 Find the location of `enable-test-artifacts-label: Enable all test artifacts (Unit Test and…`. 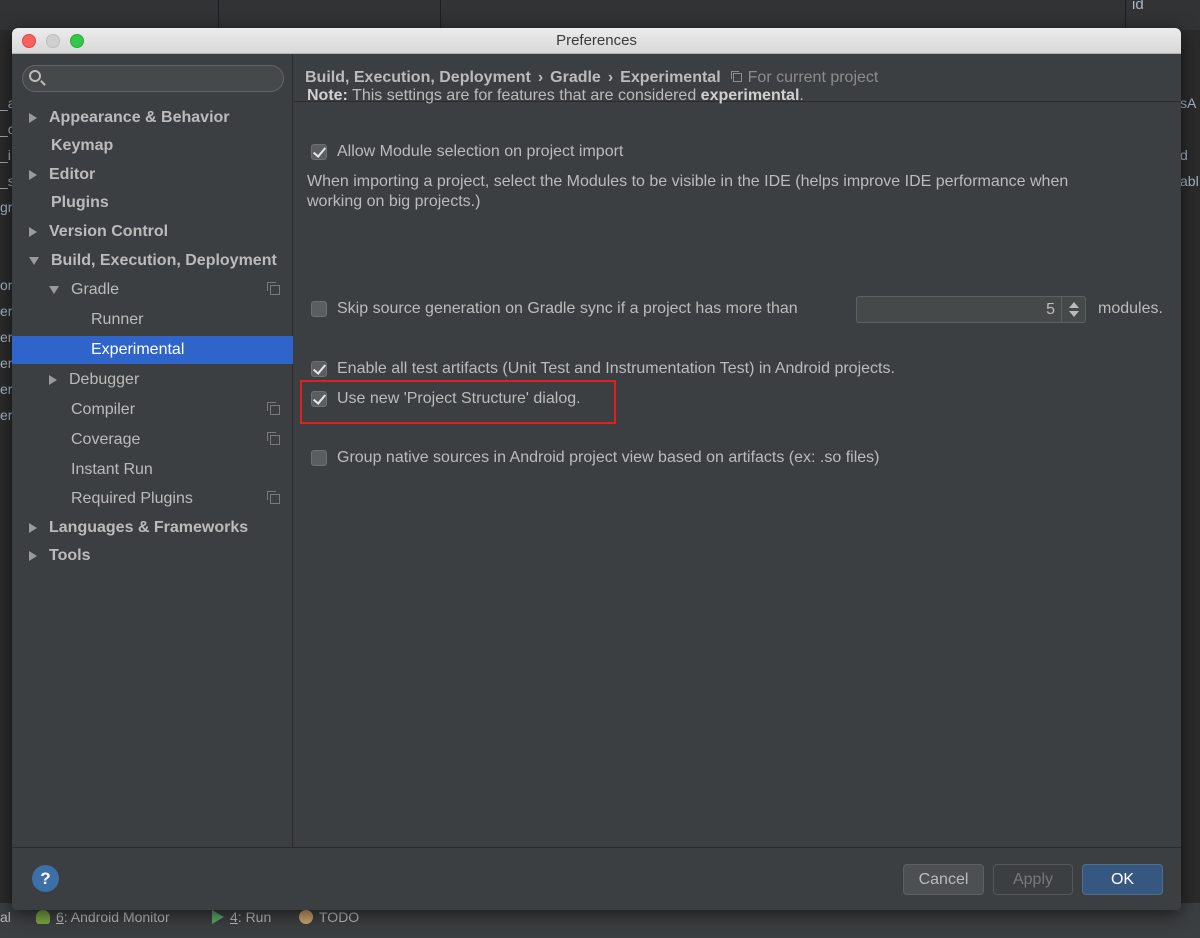

enable-test-artifacts-label: Enable all test artifacts (Unit Test and… is located at coordinates (616, 368).